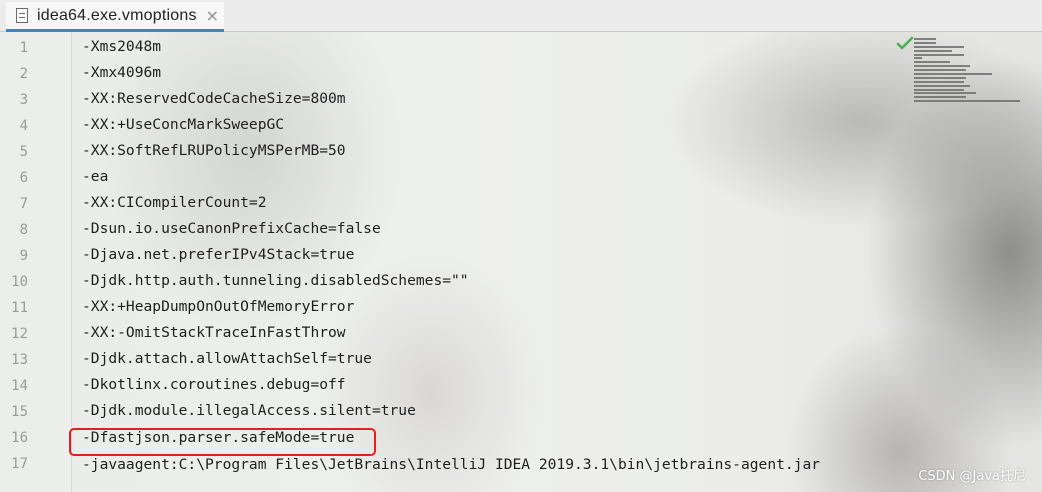  I want to click on line-number: 6, so click(23, 178).